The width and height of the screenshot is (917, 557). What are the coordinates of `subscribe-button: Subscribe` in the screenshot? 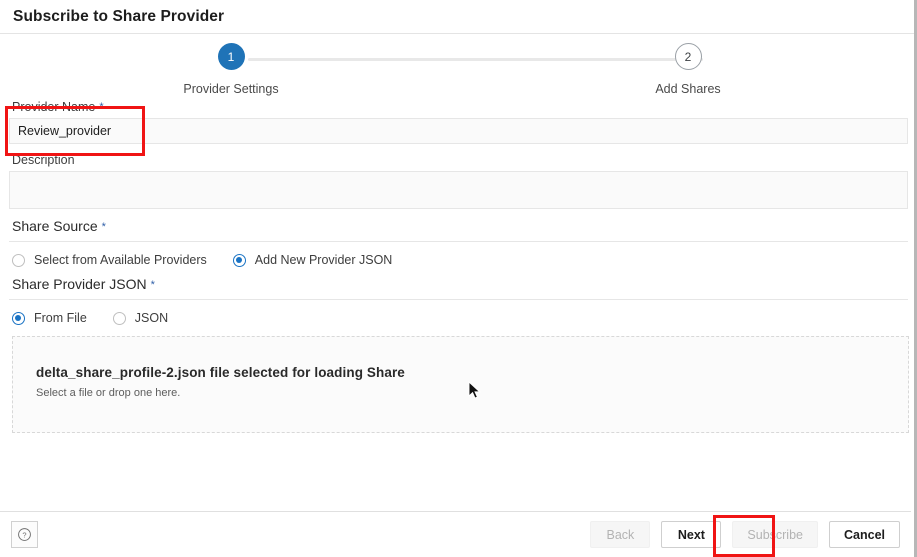 It's located at (775, 534).